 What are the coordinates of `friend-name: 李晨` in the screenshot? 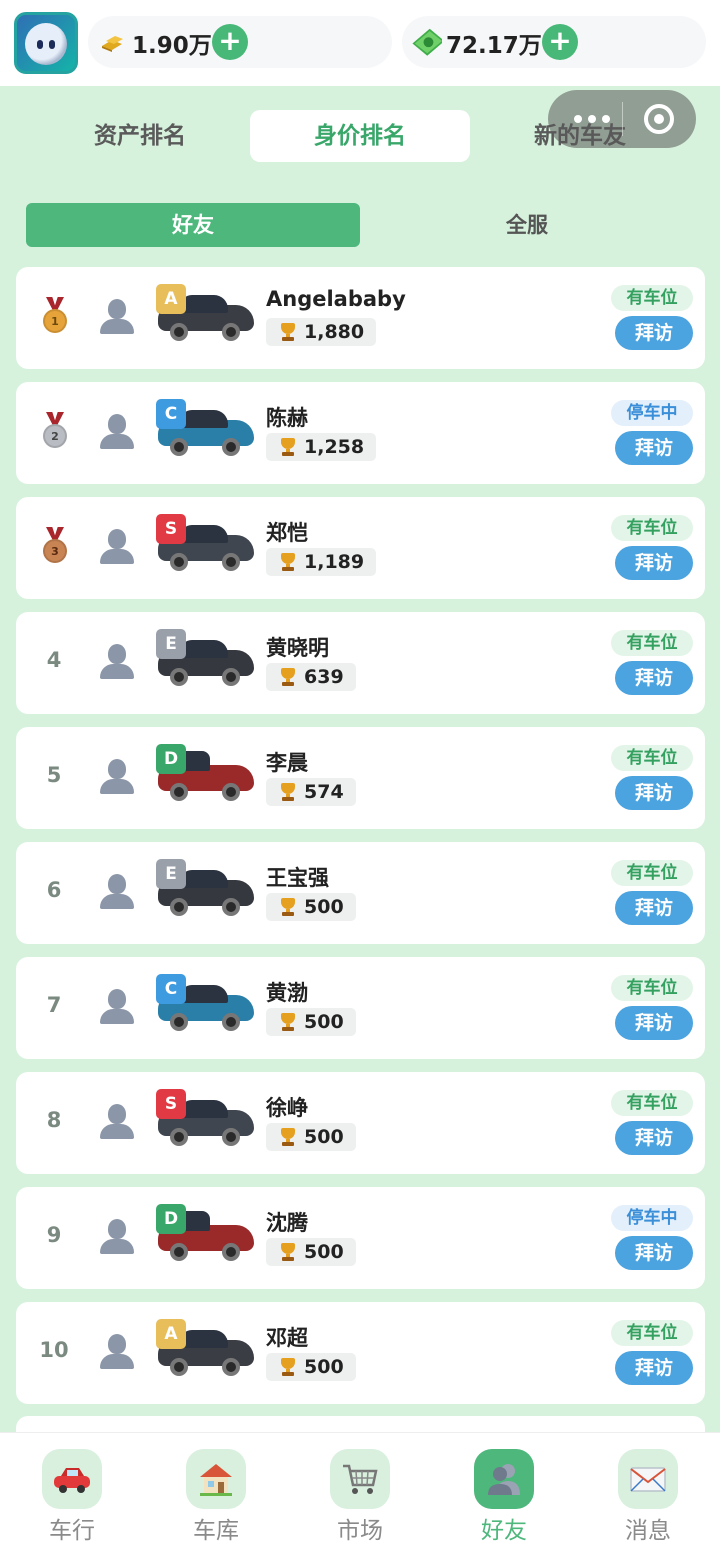 It's located at (287, 763).